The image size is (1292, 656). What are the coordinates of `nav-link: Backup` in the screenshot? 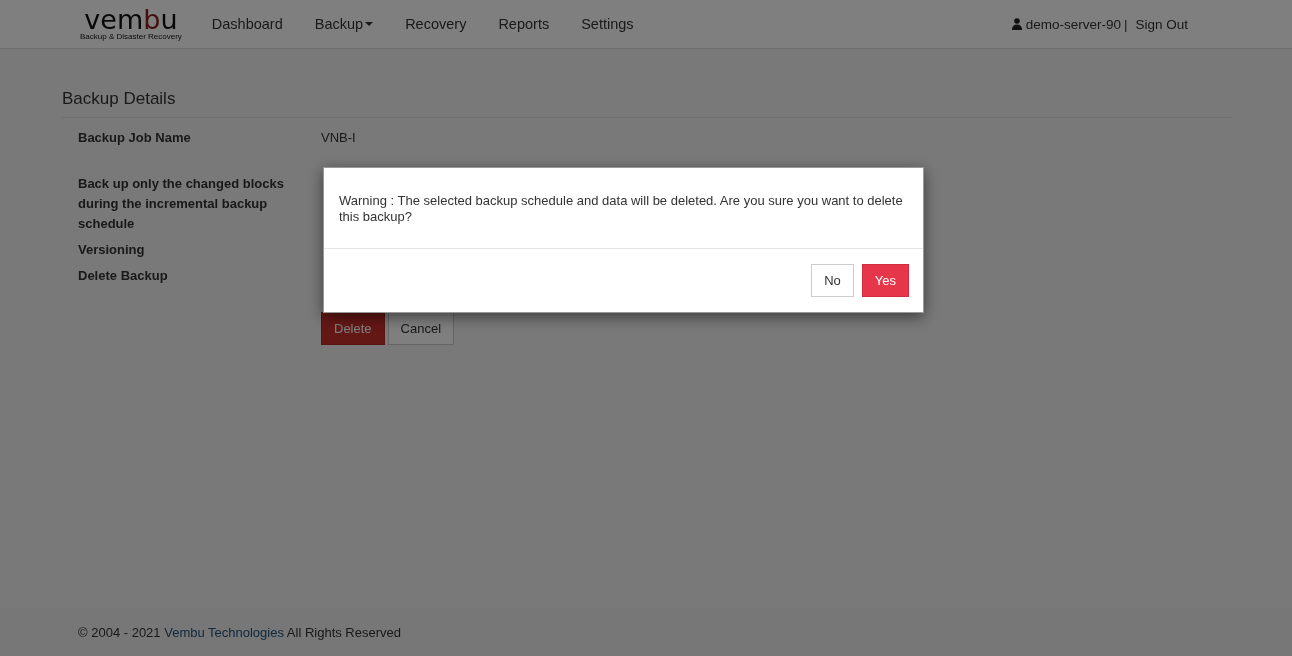 It's located at (344, 24).